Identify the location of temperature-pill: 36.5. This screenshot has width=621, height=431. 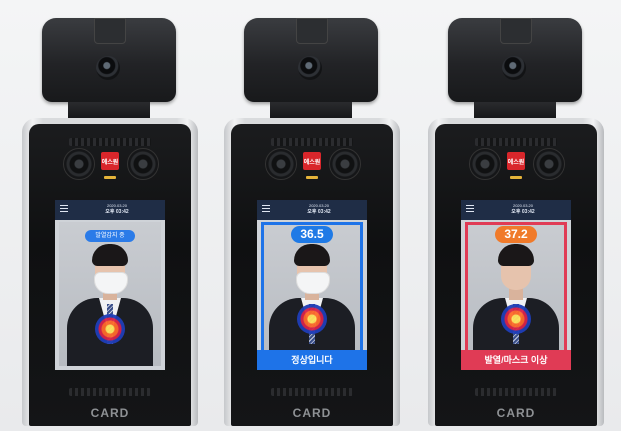
(312, 234).